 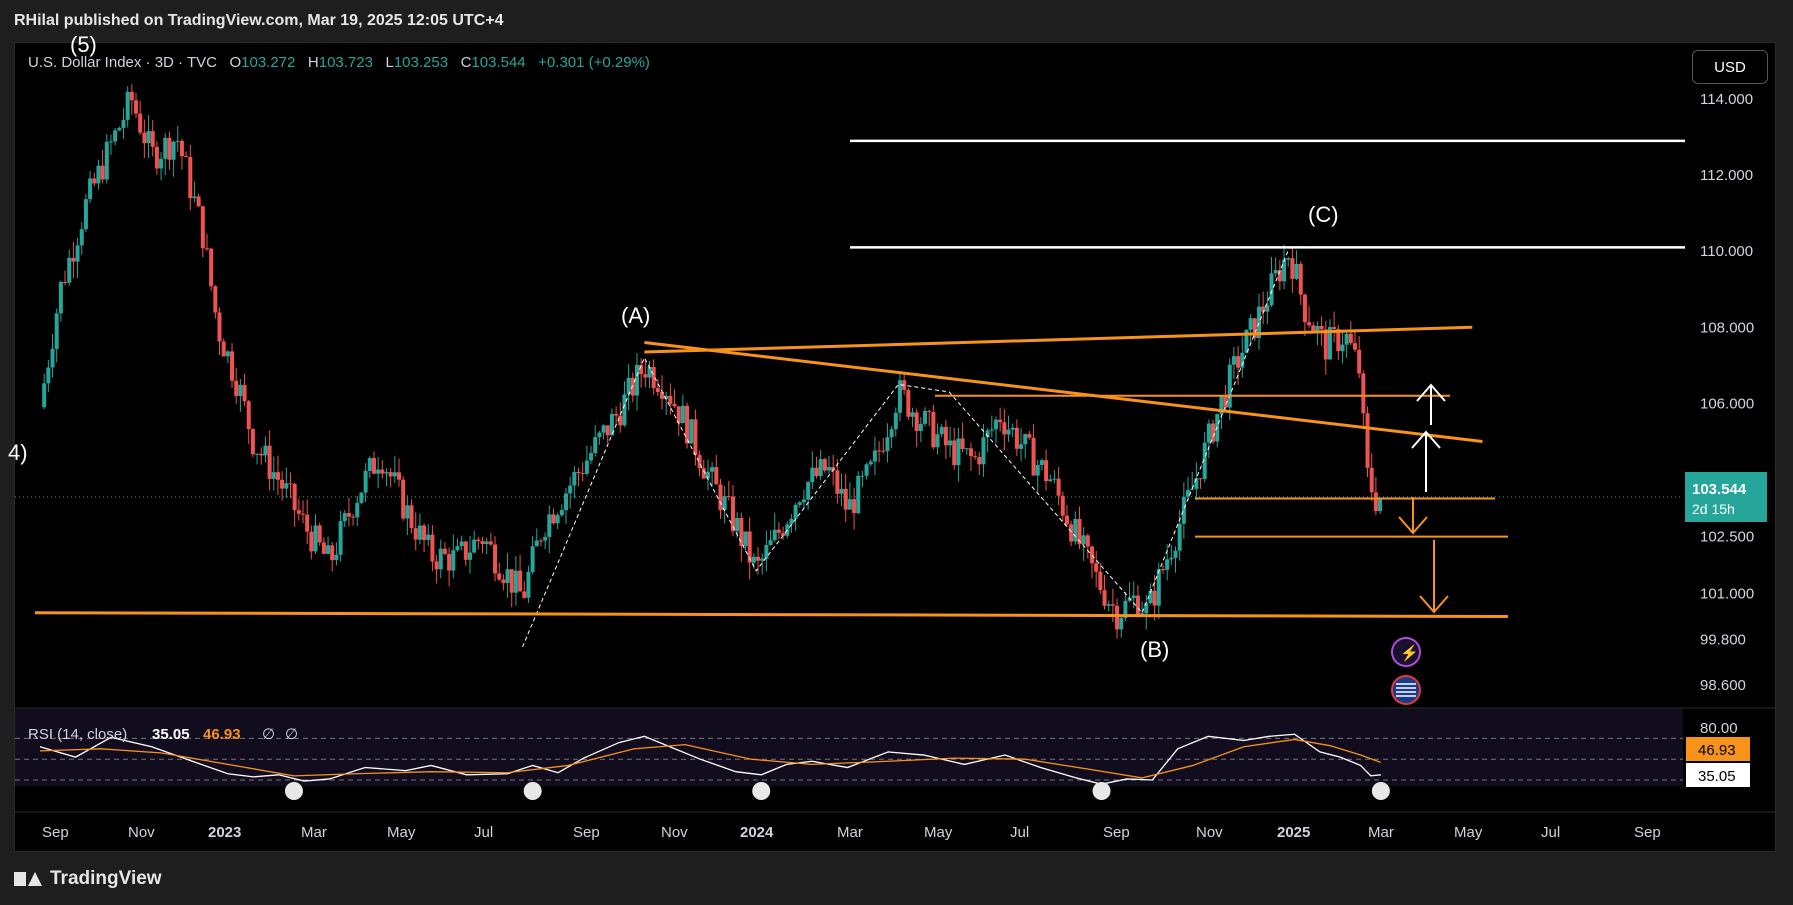 What do you see at coordinates (1727, 327) in the screenshot?
I see `y-tick-label: 108.000` at bounding box center [1727, 327].